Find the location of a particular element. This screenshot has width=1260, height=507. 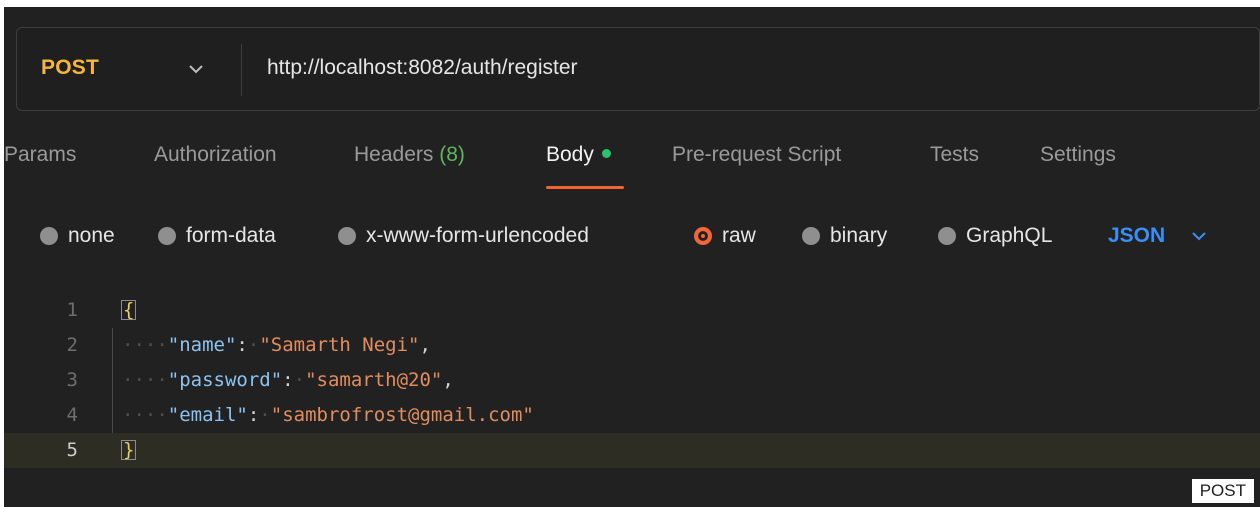

close-brace: } is located at coordinates (128, 450).